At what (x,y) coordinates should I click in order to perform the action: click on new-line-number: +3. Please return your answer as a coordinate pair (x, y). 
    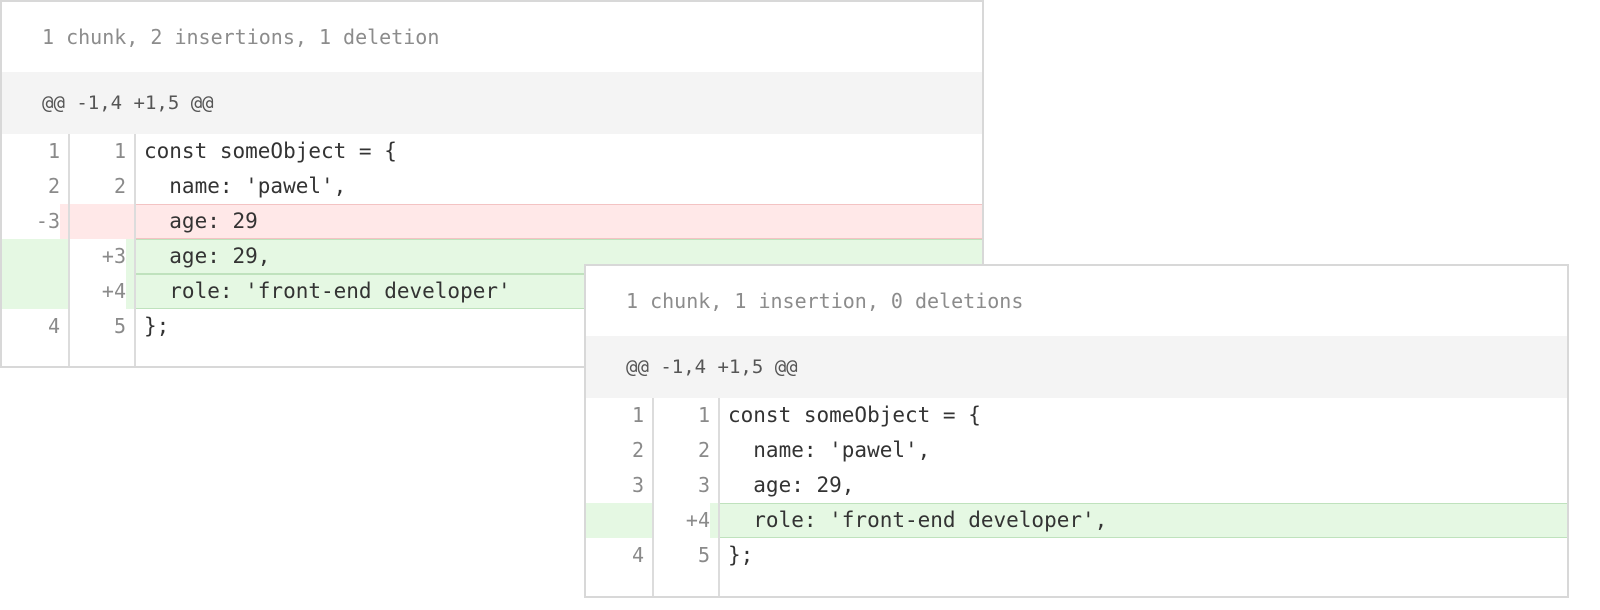
    Looking at the image, I should click on (97, 256).